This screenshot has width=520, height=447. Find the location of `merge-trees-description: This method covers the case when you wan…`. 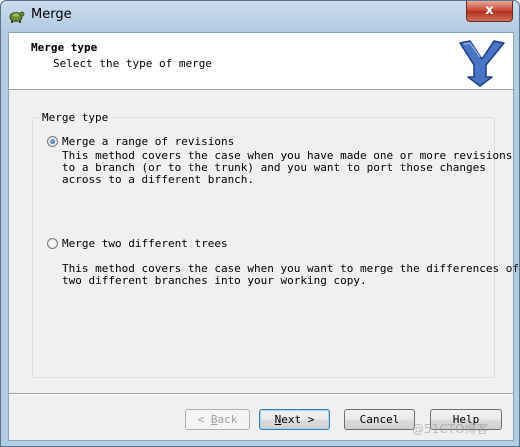

merge-trees-description: This method covers the case when you wan… is located at coordinates (290, 274).